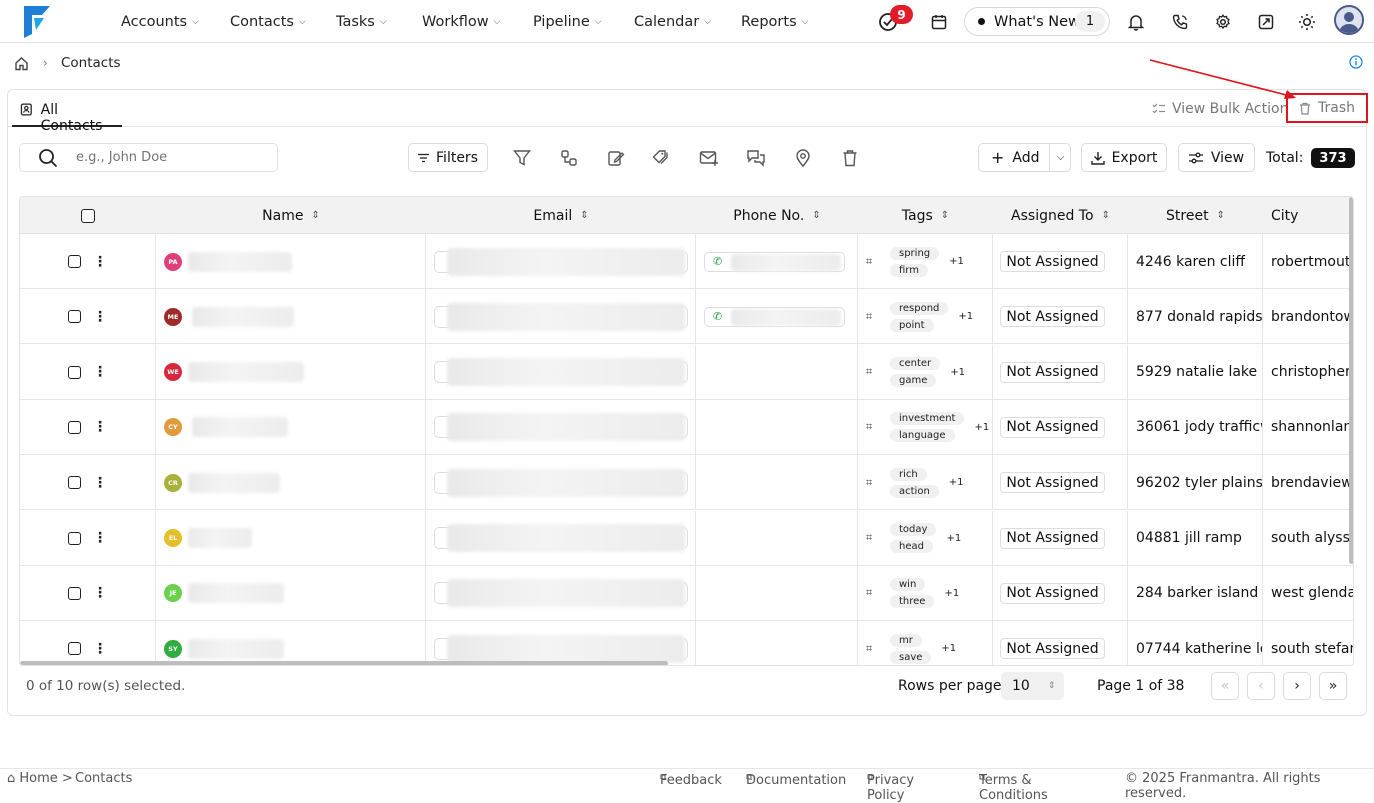 The width and height of the screenshot is (1374, 803). Describe the element at coordinates (1351, 380) in the screenshot. I see `vertical-scrollbar` at that location.